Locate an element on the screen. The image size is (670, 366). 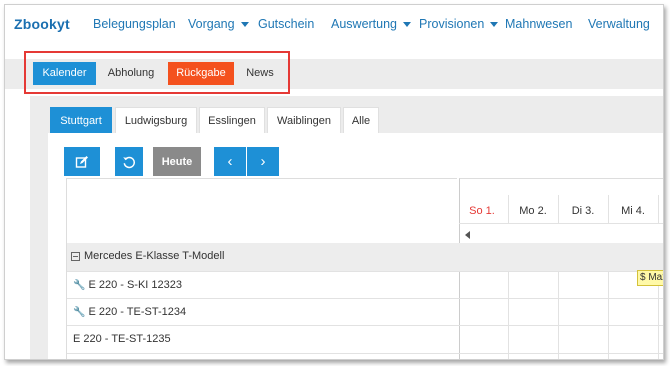
location-tab-esslingen: Esslingen is located at coordinates (232, 120).